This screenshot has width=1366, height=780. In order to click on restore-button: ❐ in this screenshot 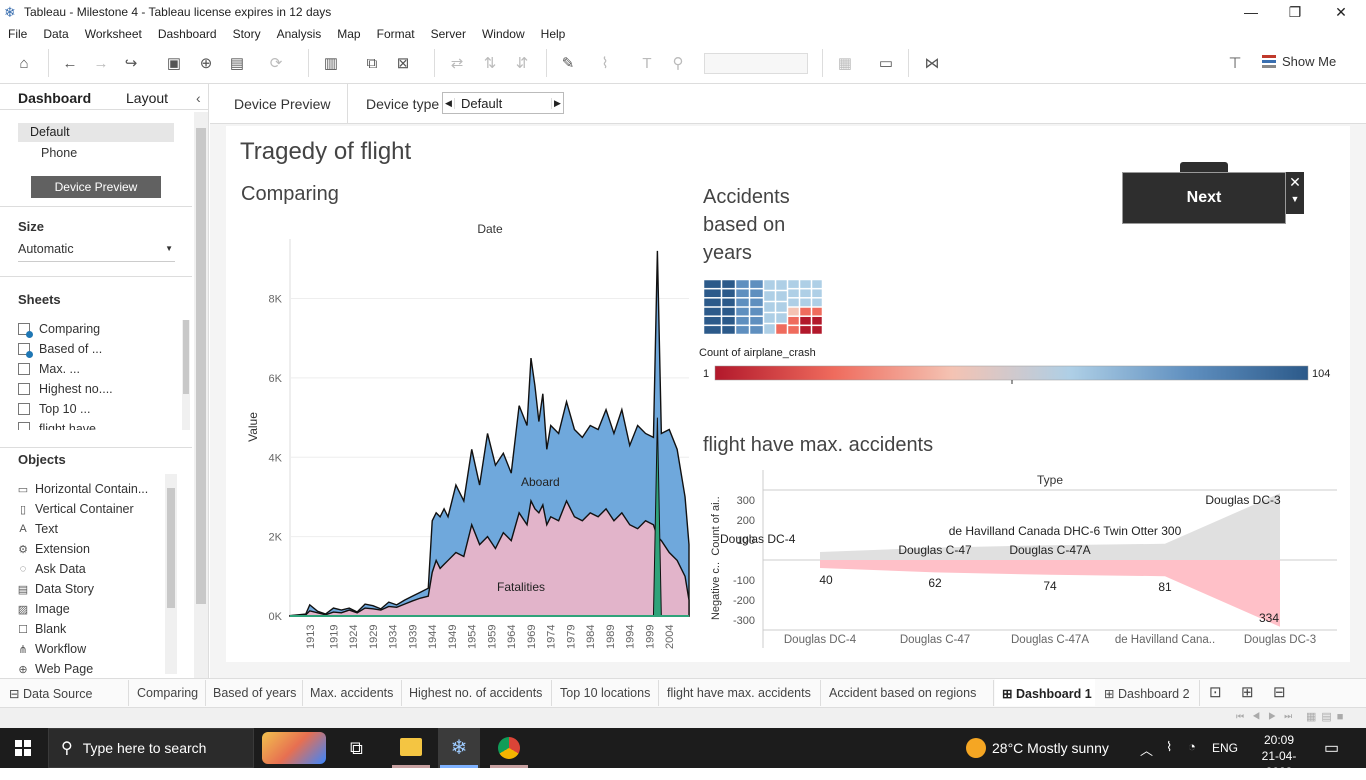, I will do `click(1295, 12)`.